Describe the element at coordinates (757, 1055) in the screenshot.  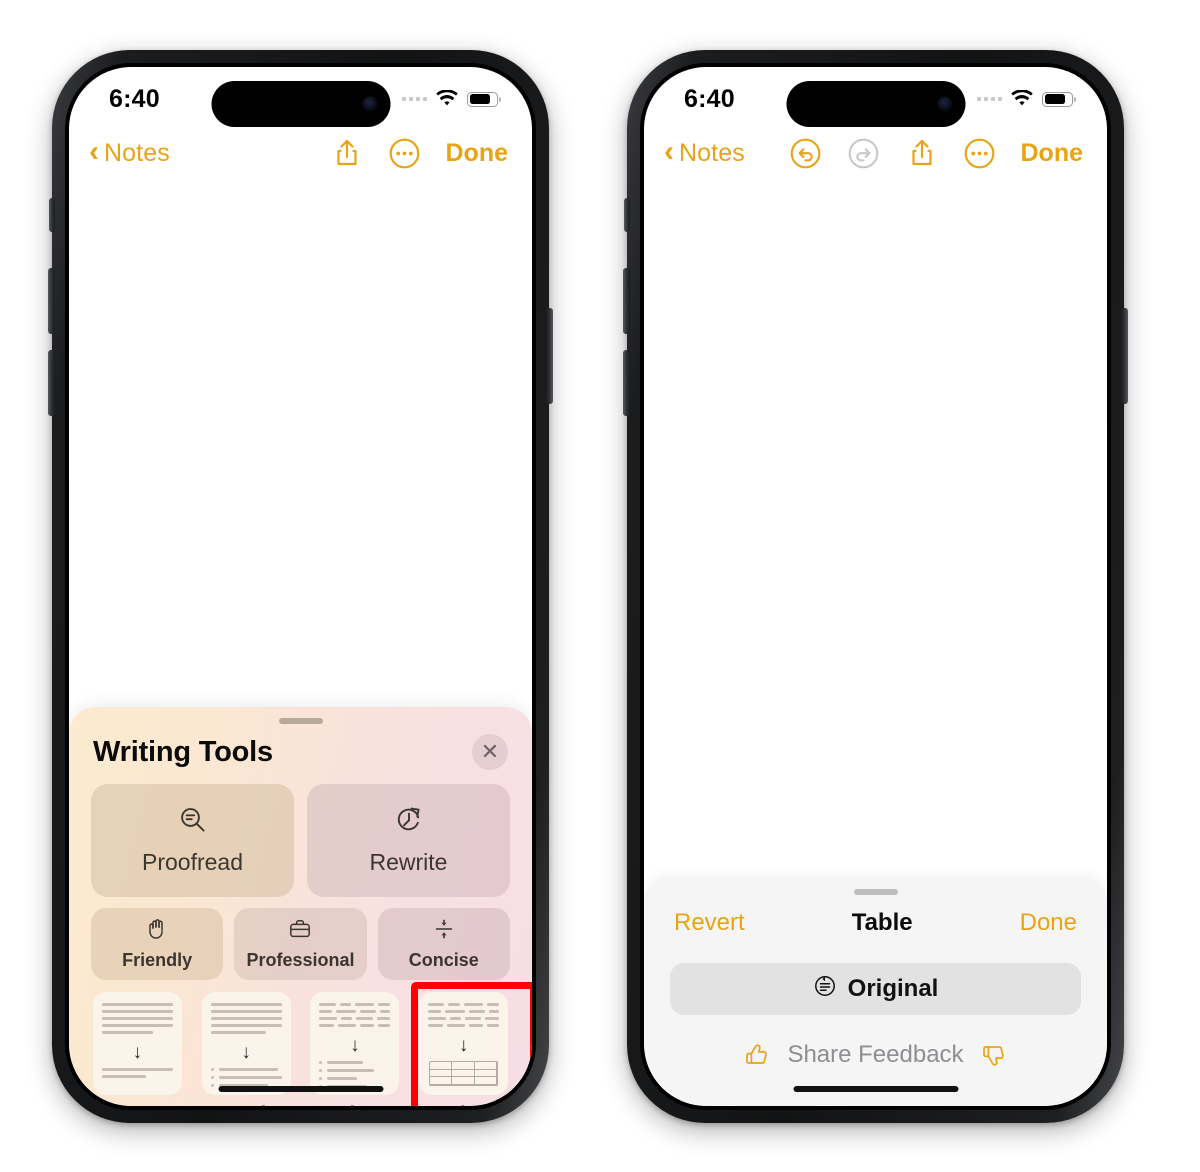
I see `thumbs-up-icon` at that location.